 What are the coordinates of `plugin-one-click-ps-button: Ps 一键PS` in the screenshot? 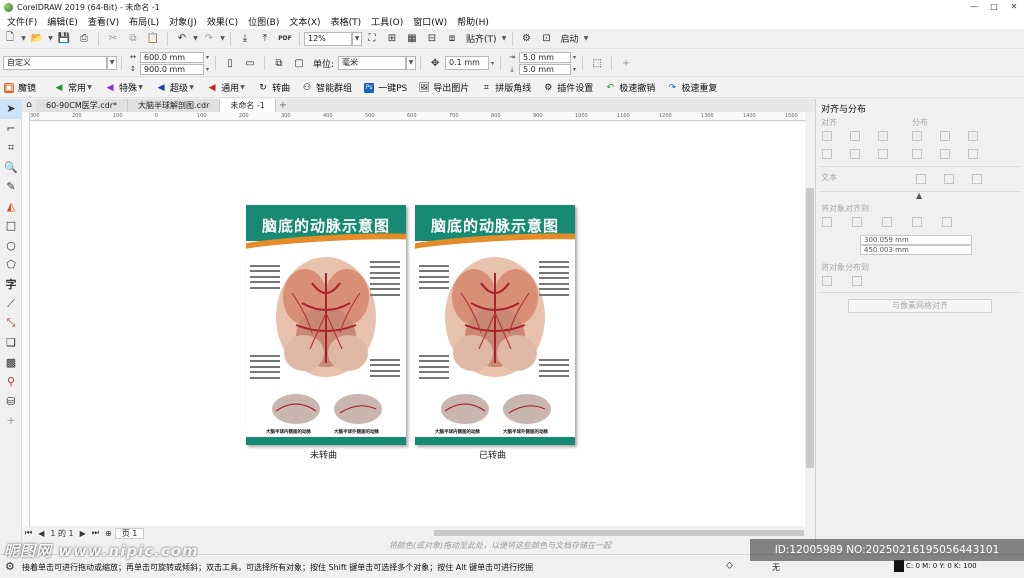 It's located at (385, 87).